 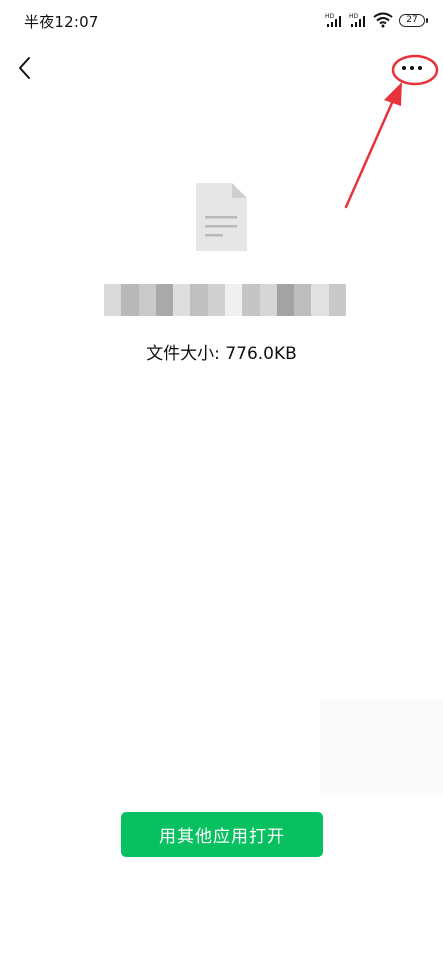 What do you see at coordinates (404, 68) in the screenshot?
I see `more-dots-icon` at bounding box center [404, 68].